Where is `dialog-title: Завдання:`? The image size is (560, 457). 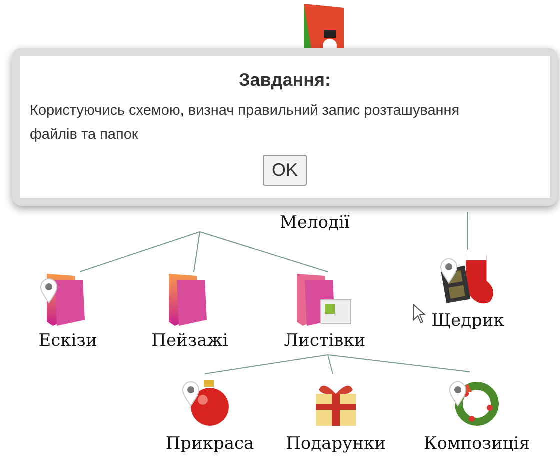
dialog-title: Завдання: is located at coordinates (285, 80).